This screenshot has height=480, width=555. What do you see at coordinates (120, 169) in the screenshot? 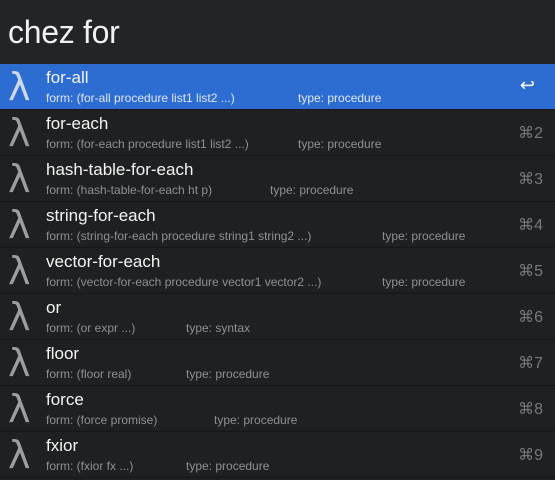
I see `result-title: hash-table-for-each` at bounding box center [120, 169].